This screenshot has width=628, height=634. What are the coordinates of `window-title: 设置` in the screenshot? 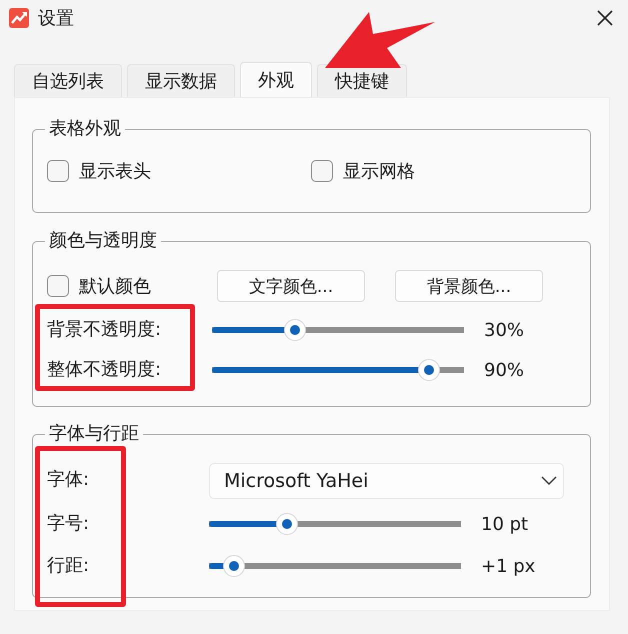 It's located at (56, 18).